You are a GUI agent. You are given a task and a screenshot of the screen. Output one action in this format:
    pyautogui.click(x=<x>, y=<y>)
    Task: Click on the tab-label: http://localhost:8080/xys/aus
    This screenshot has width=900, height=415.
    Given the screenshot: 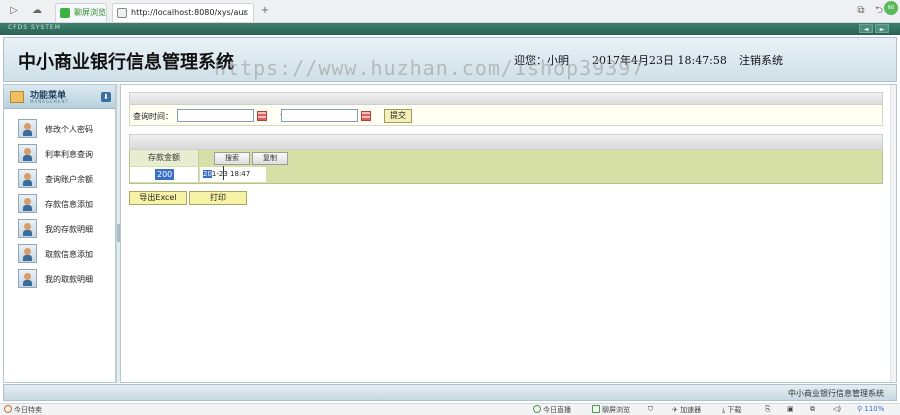 What is the action you would take?
    pyautogui.click(x=189, y=12)
    